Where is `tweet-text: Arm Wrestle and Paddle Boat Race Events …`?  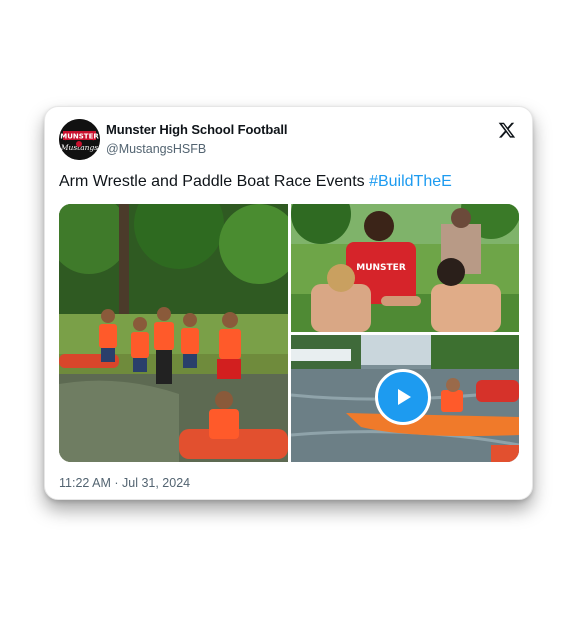 tweet-text: Arm Wrestle and Paddle Boat Race Events … is located at coordinates (255, 182).